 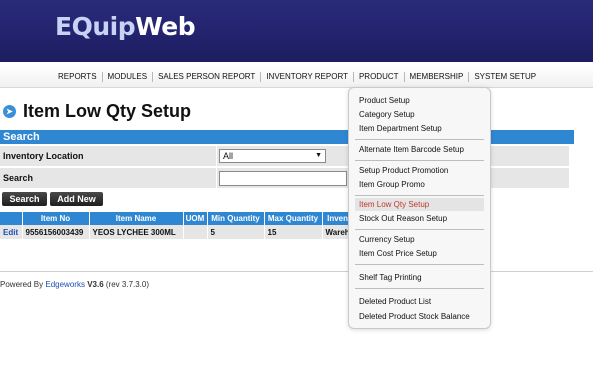 I want to click on menu-item-currency-setup: Currency Setup, so click(x=419, y=239).